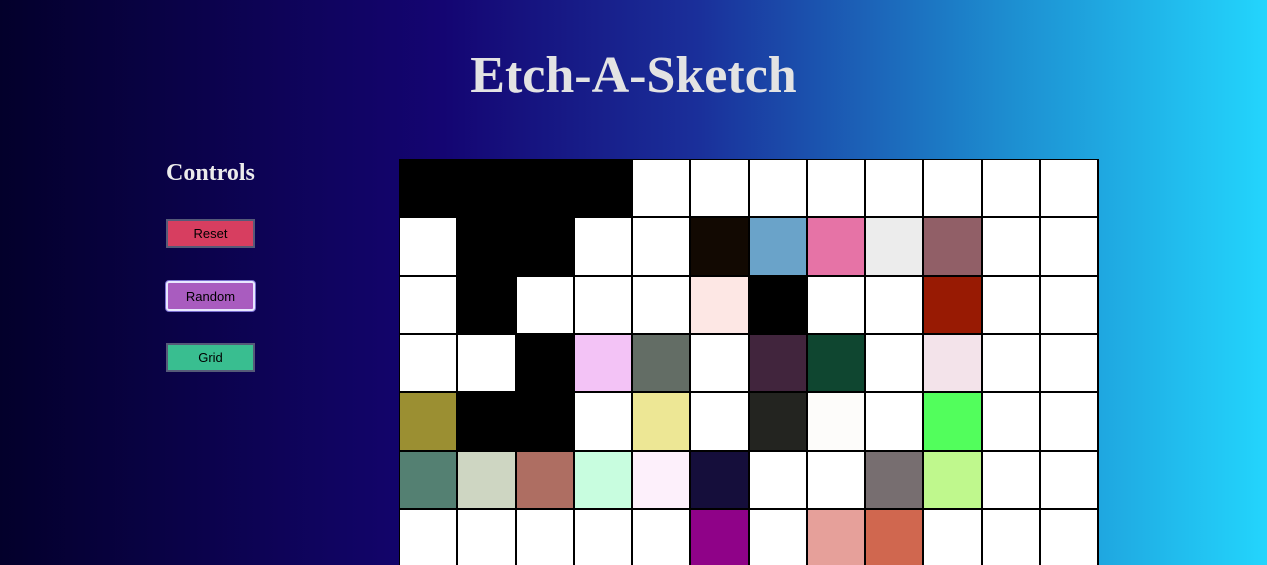  Describe the element at coordinates (210, 296) in the screenshot. I see `random-button: Random` at that location.